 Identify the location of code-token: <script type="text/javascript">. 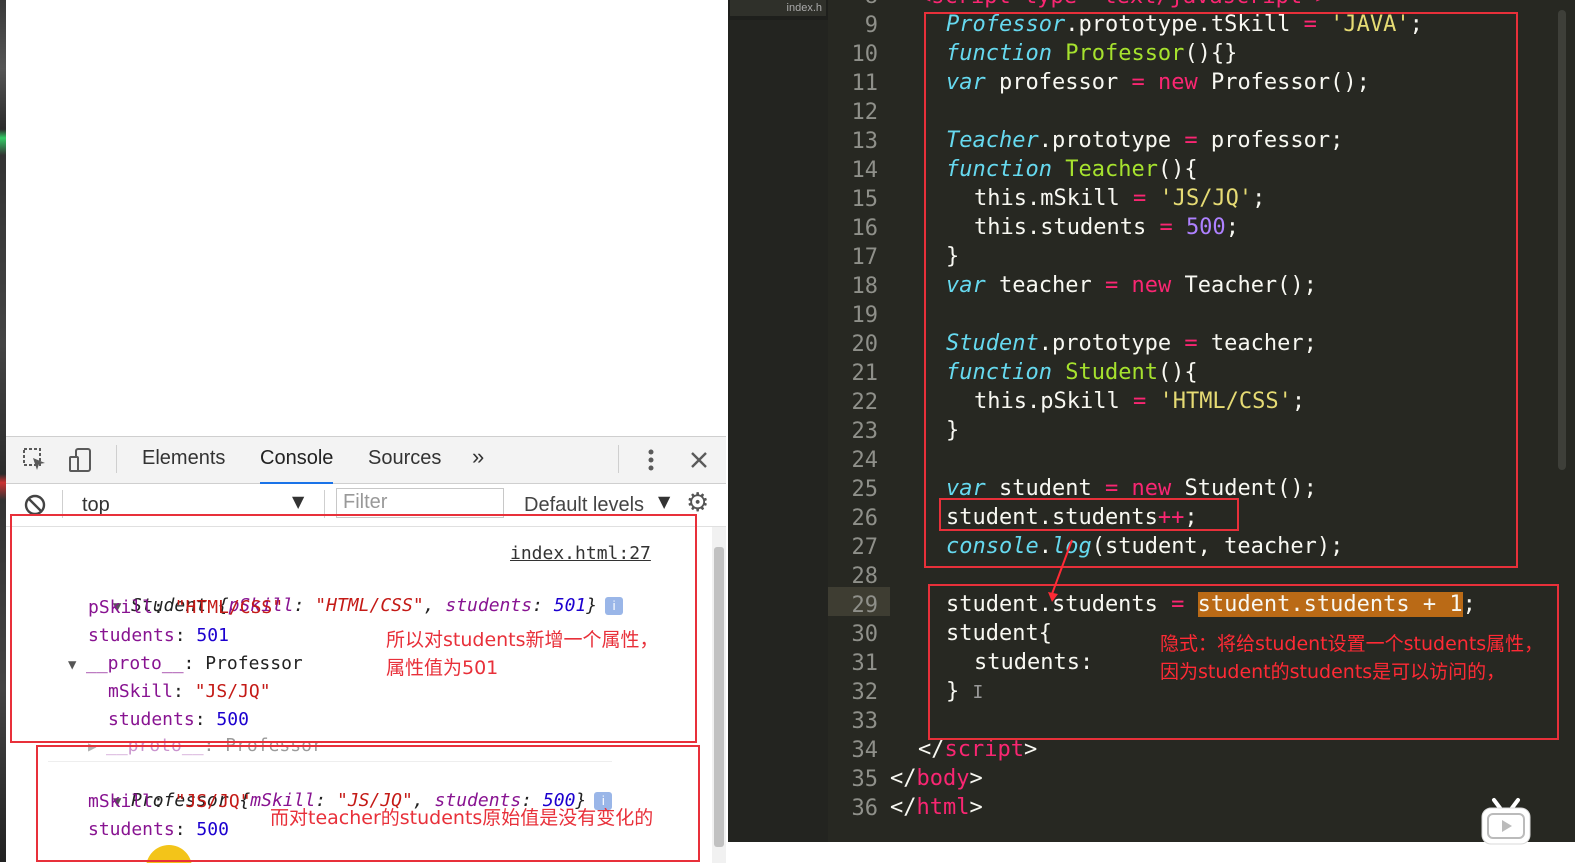
(1123, 4).